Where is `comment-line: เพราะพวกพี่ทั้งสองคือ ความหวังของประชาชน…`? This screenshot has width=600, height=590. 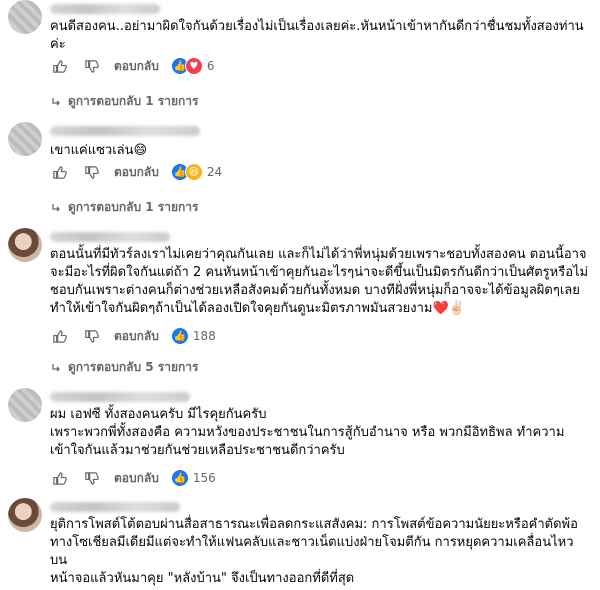 comment-line: เพราะพวกพี่ทั้งสองคือ ความหวังของประชาชน… is located at coordinates (307, 432).